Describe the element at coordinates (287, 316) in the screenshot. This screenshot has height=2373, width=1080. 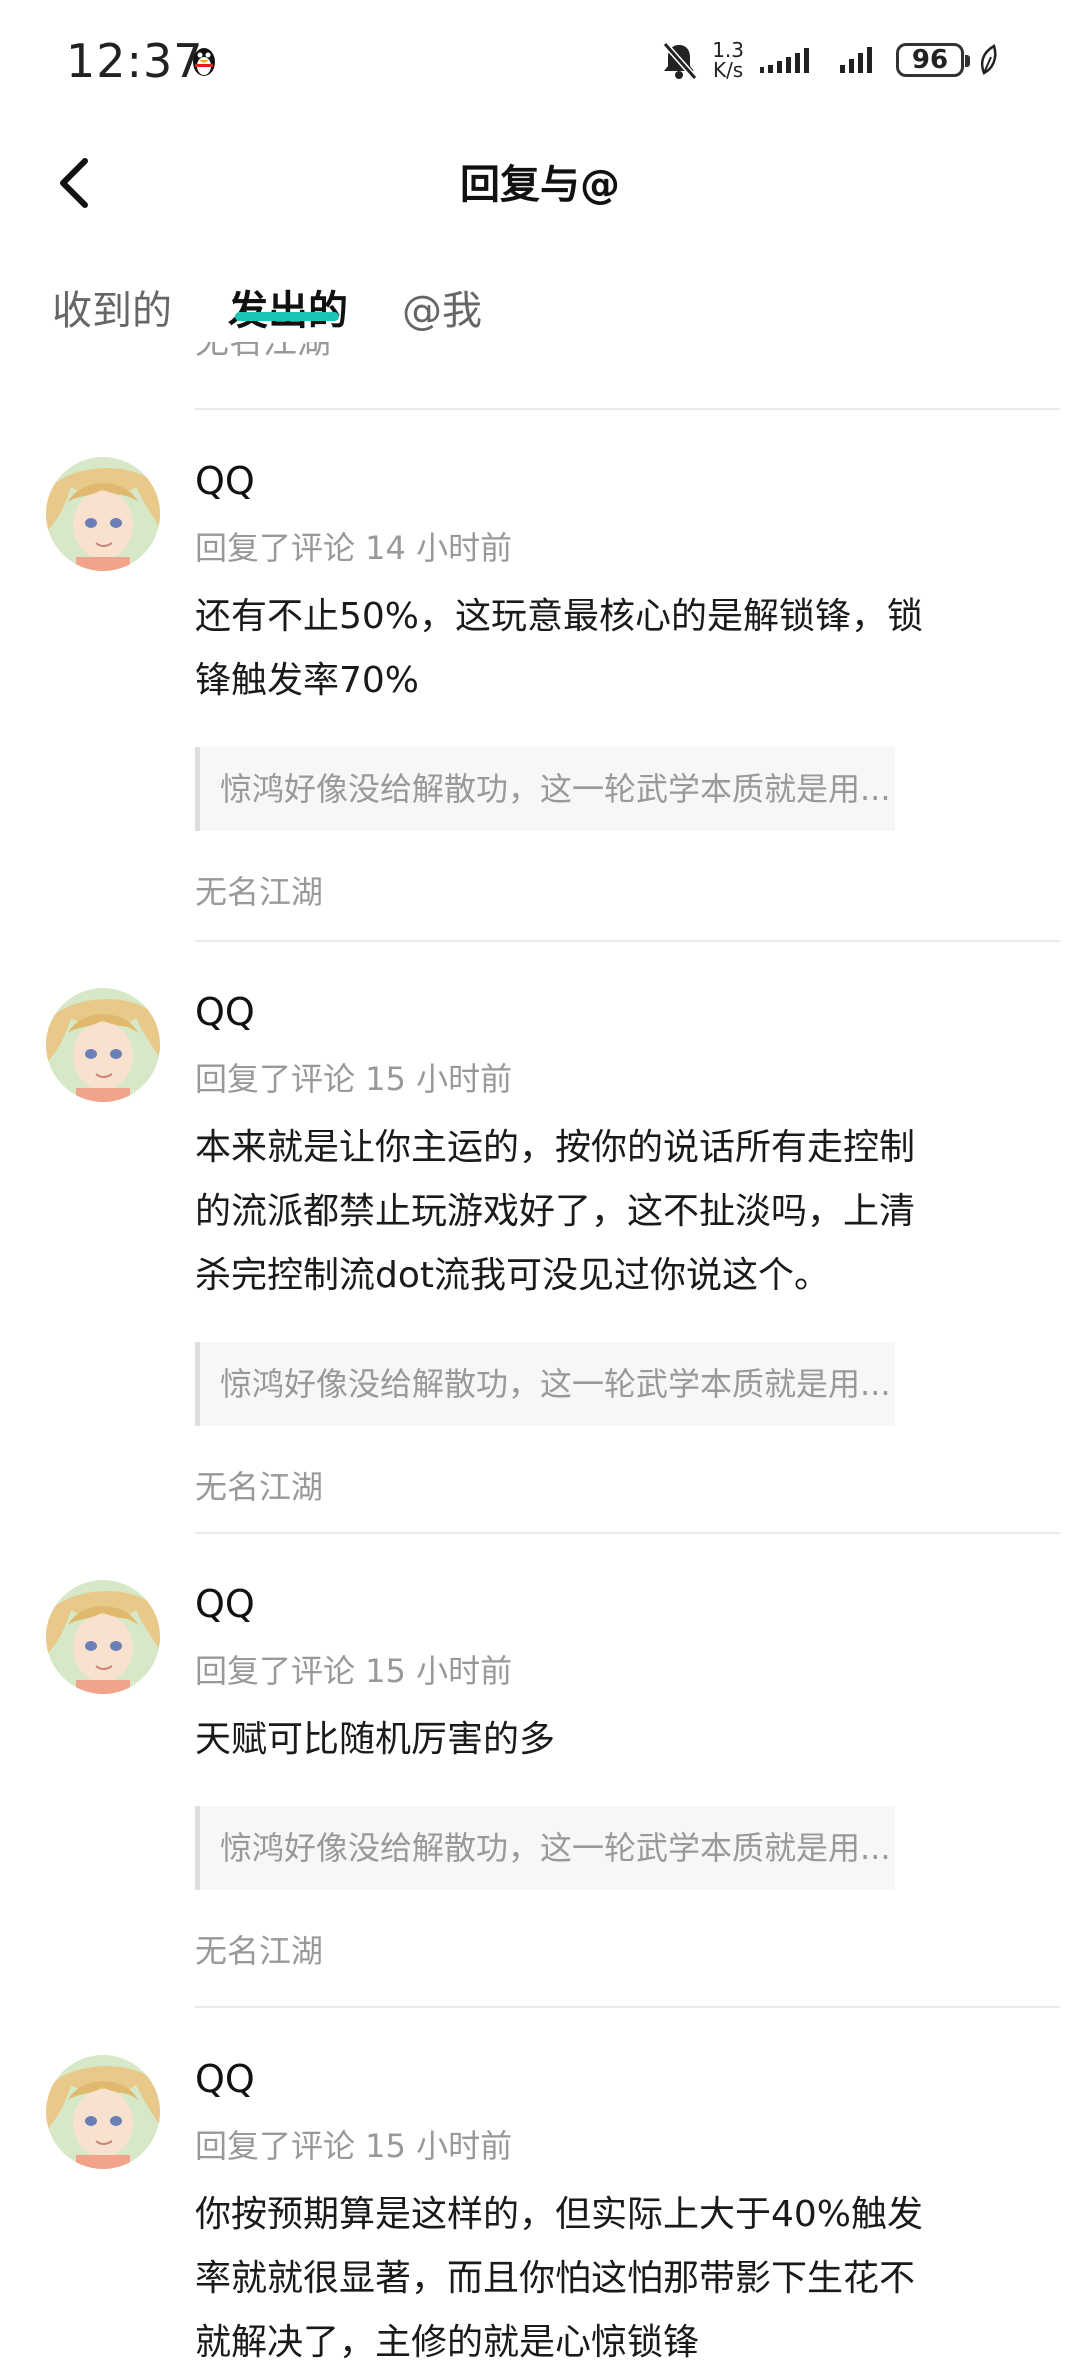
I see `active-tab-indicator` at that location.